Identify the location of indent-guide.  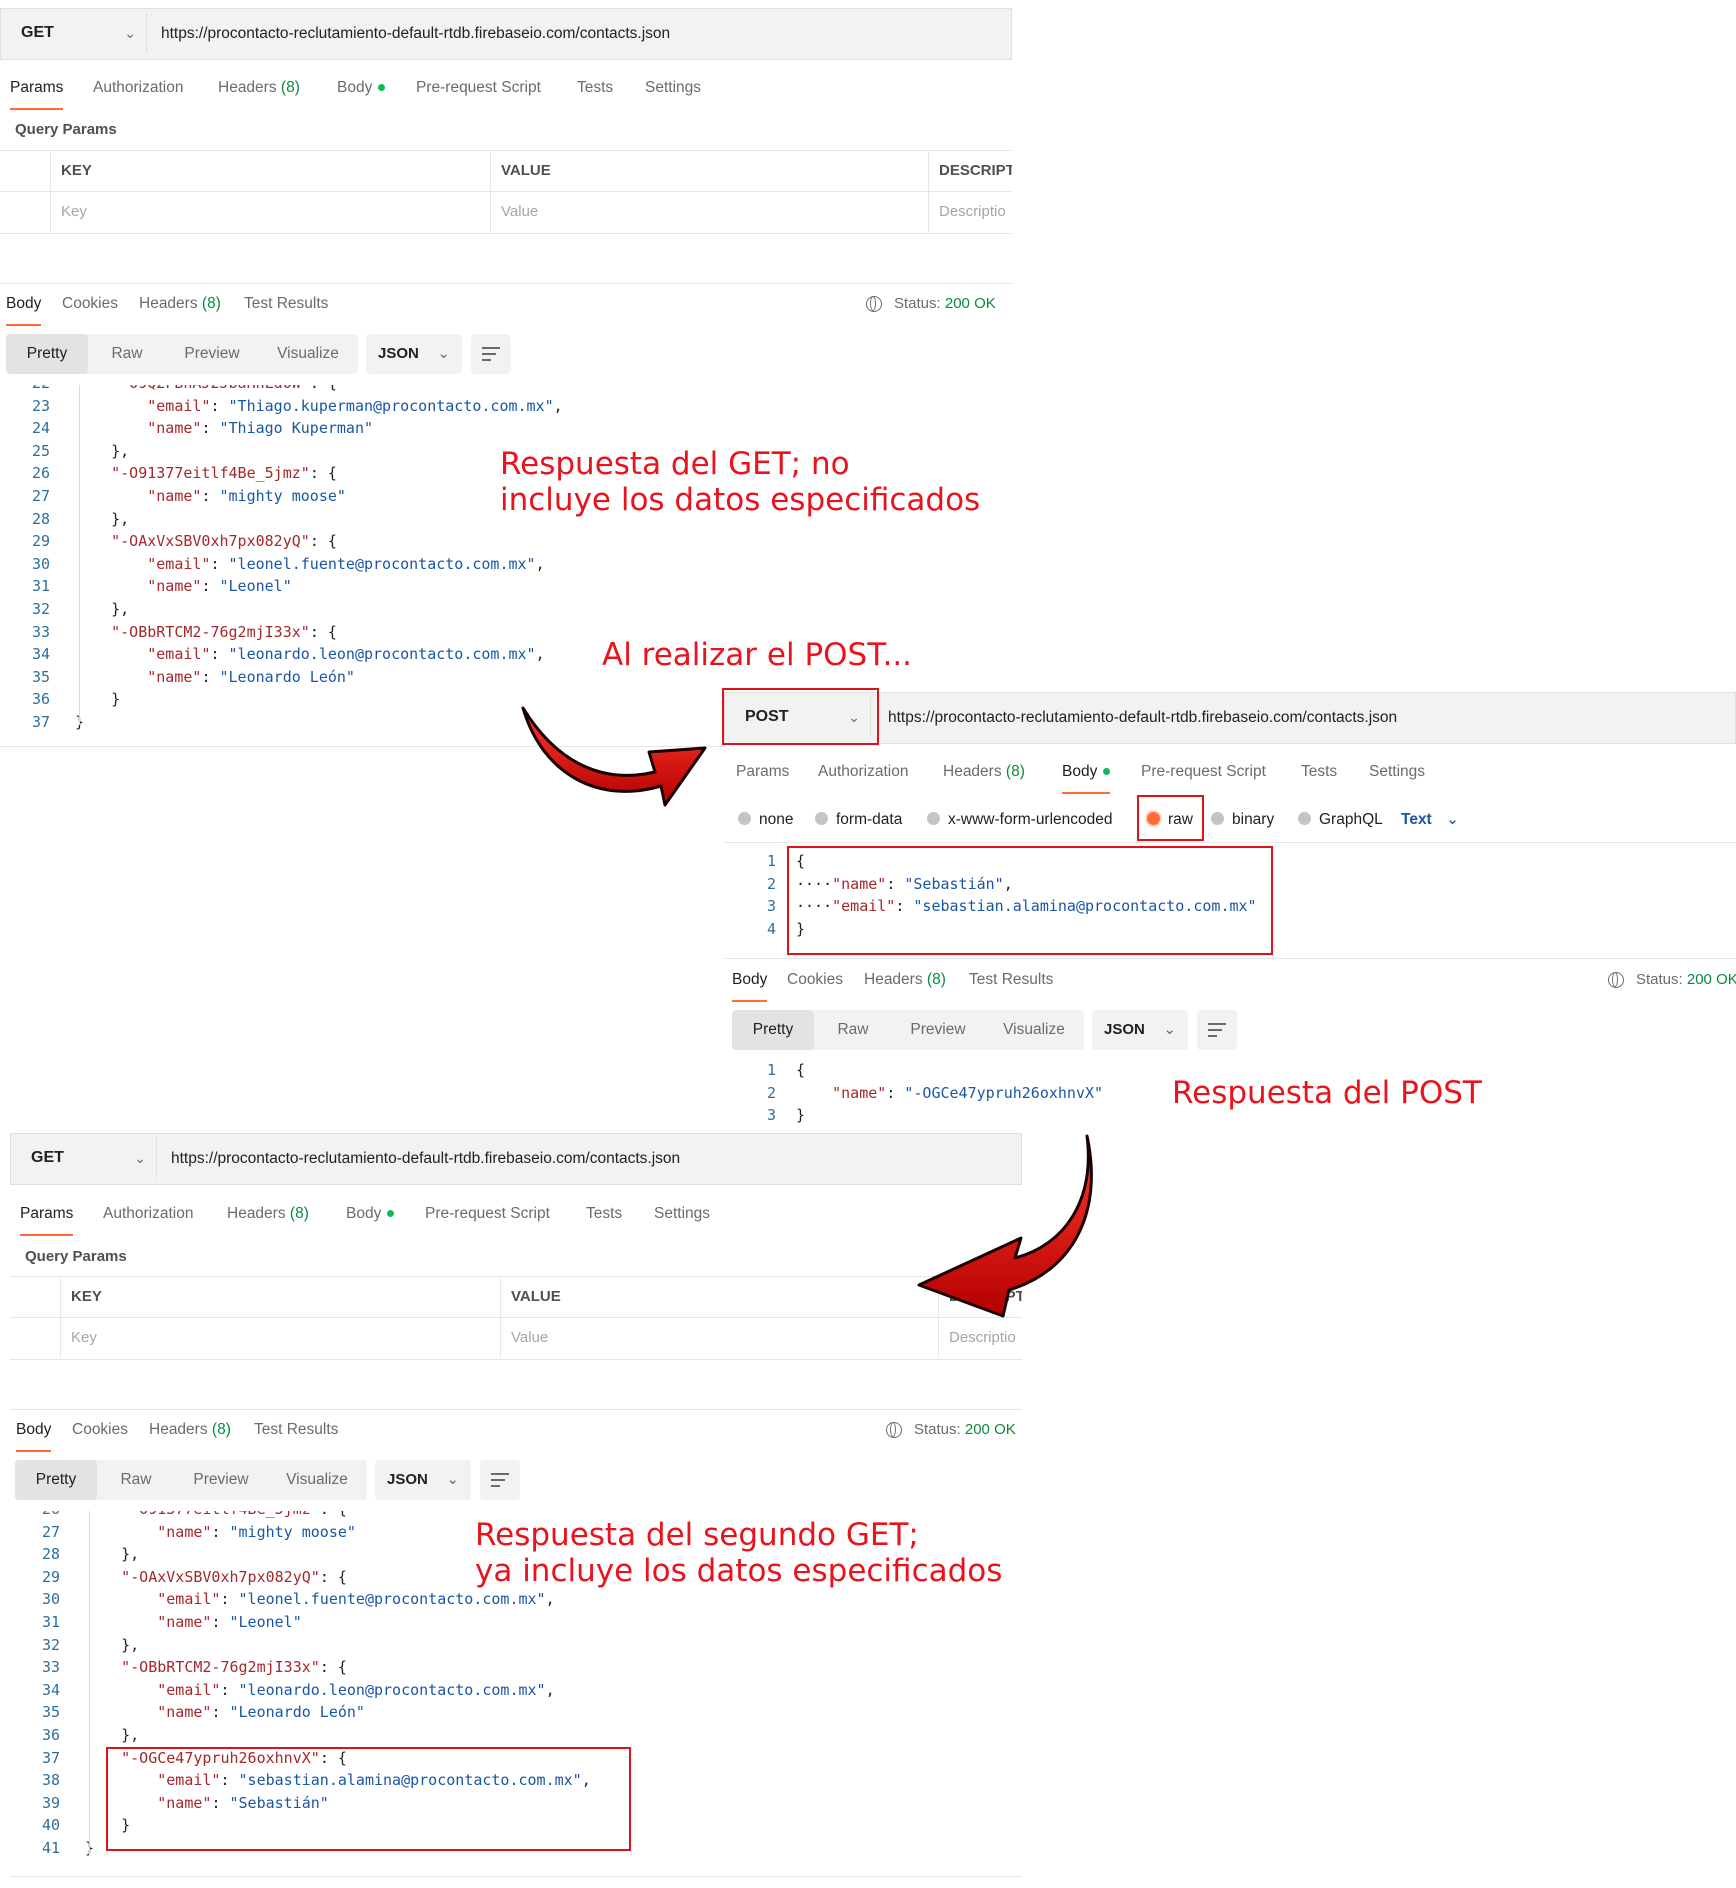
(89, 1683).